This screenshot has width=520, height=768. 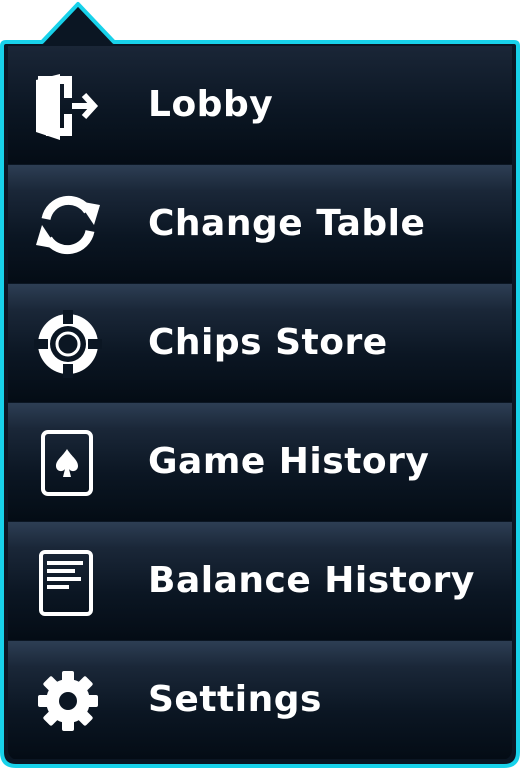 I want to click on menu-item-change-table: Change Table, so click(x=260, y=224).